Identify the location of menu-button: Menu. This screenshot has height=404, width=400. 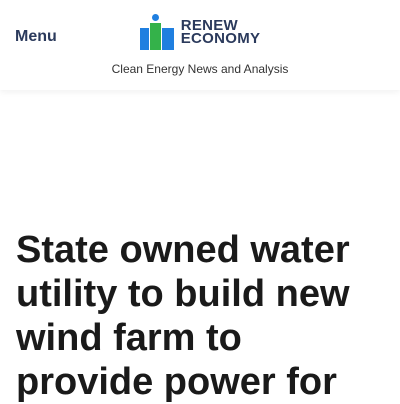
(36, 37).